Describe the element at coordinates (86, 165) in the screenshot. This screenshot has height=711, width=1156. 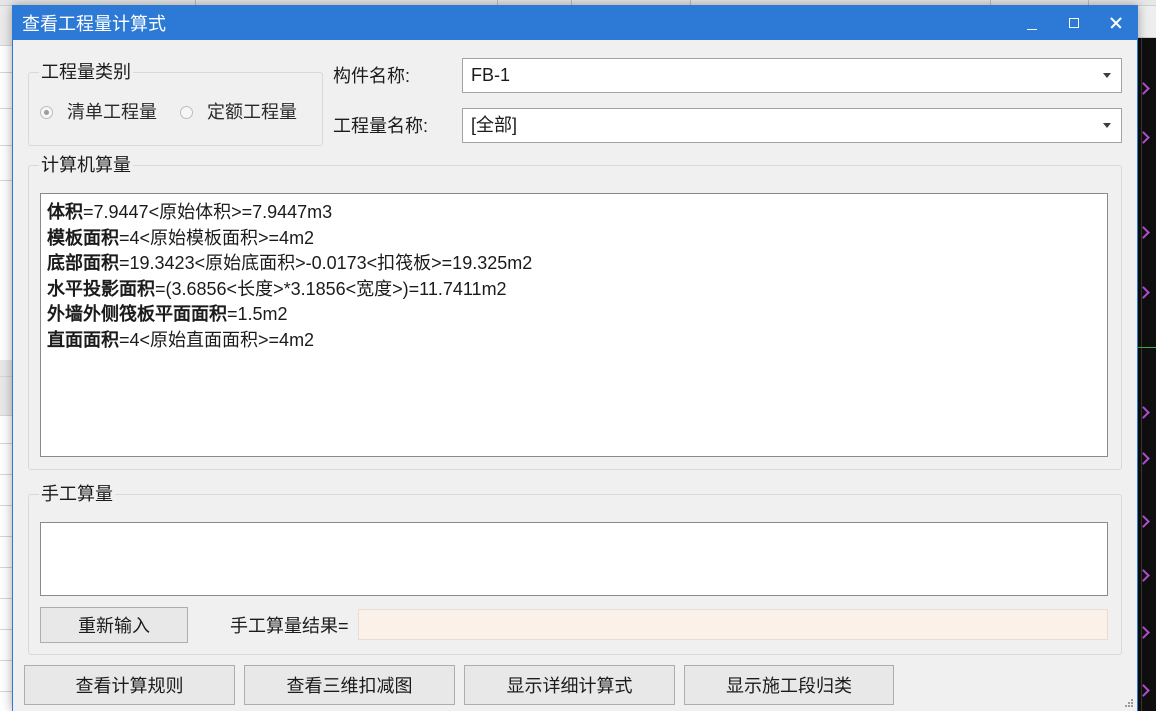
I see `computed-quantity-legend: 计算机算量` at that location.